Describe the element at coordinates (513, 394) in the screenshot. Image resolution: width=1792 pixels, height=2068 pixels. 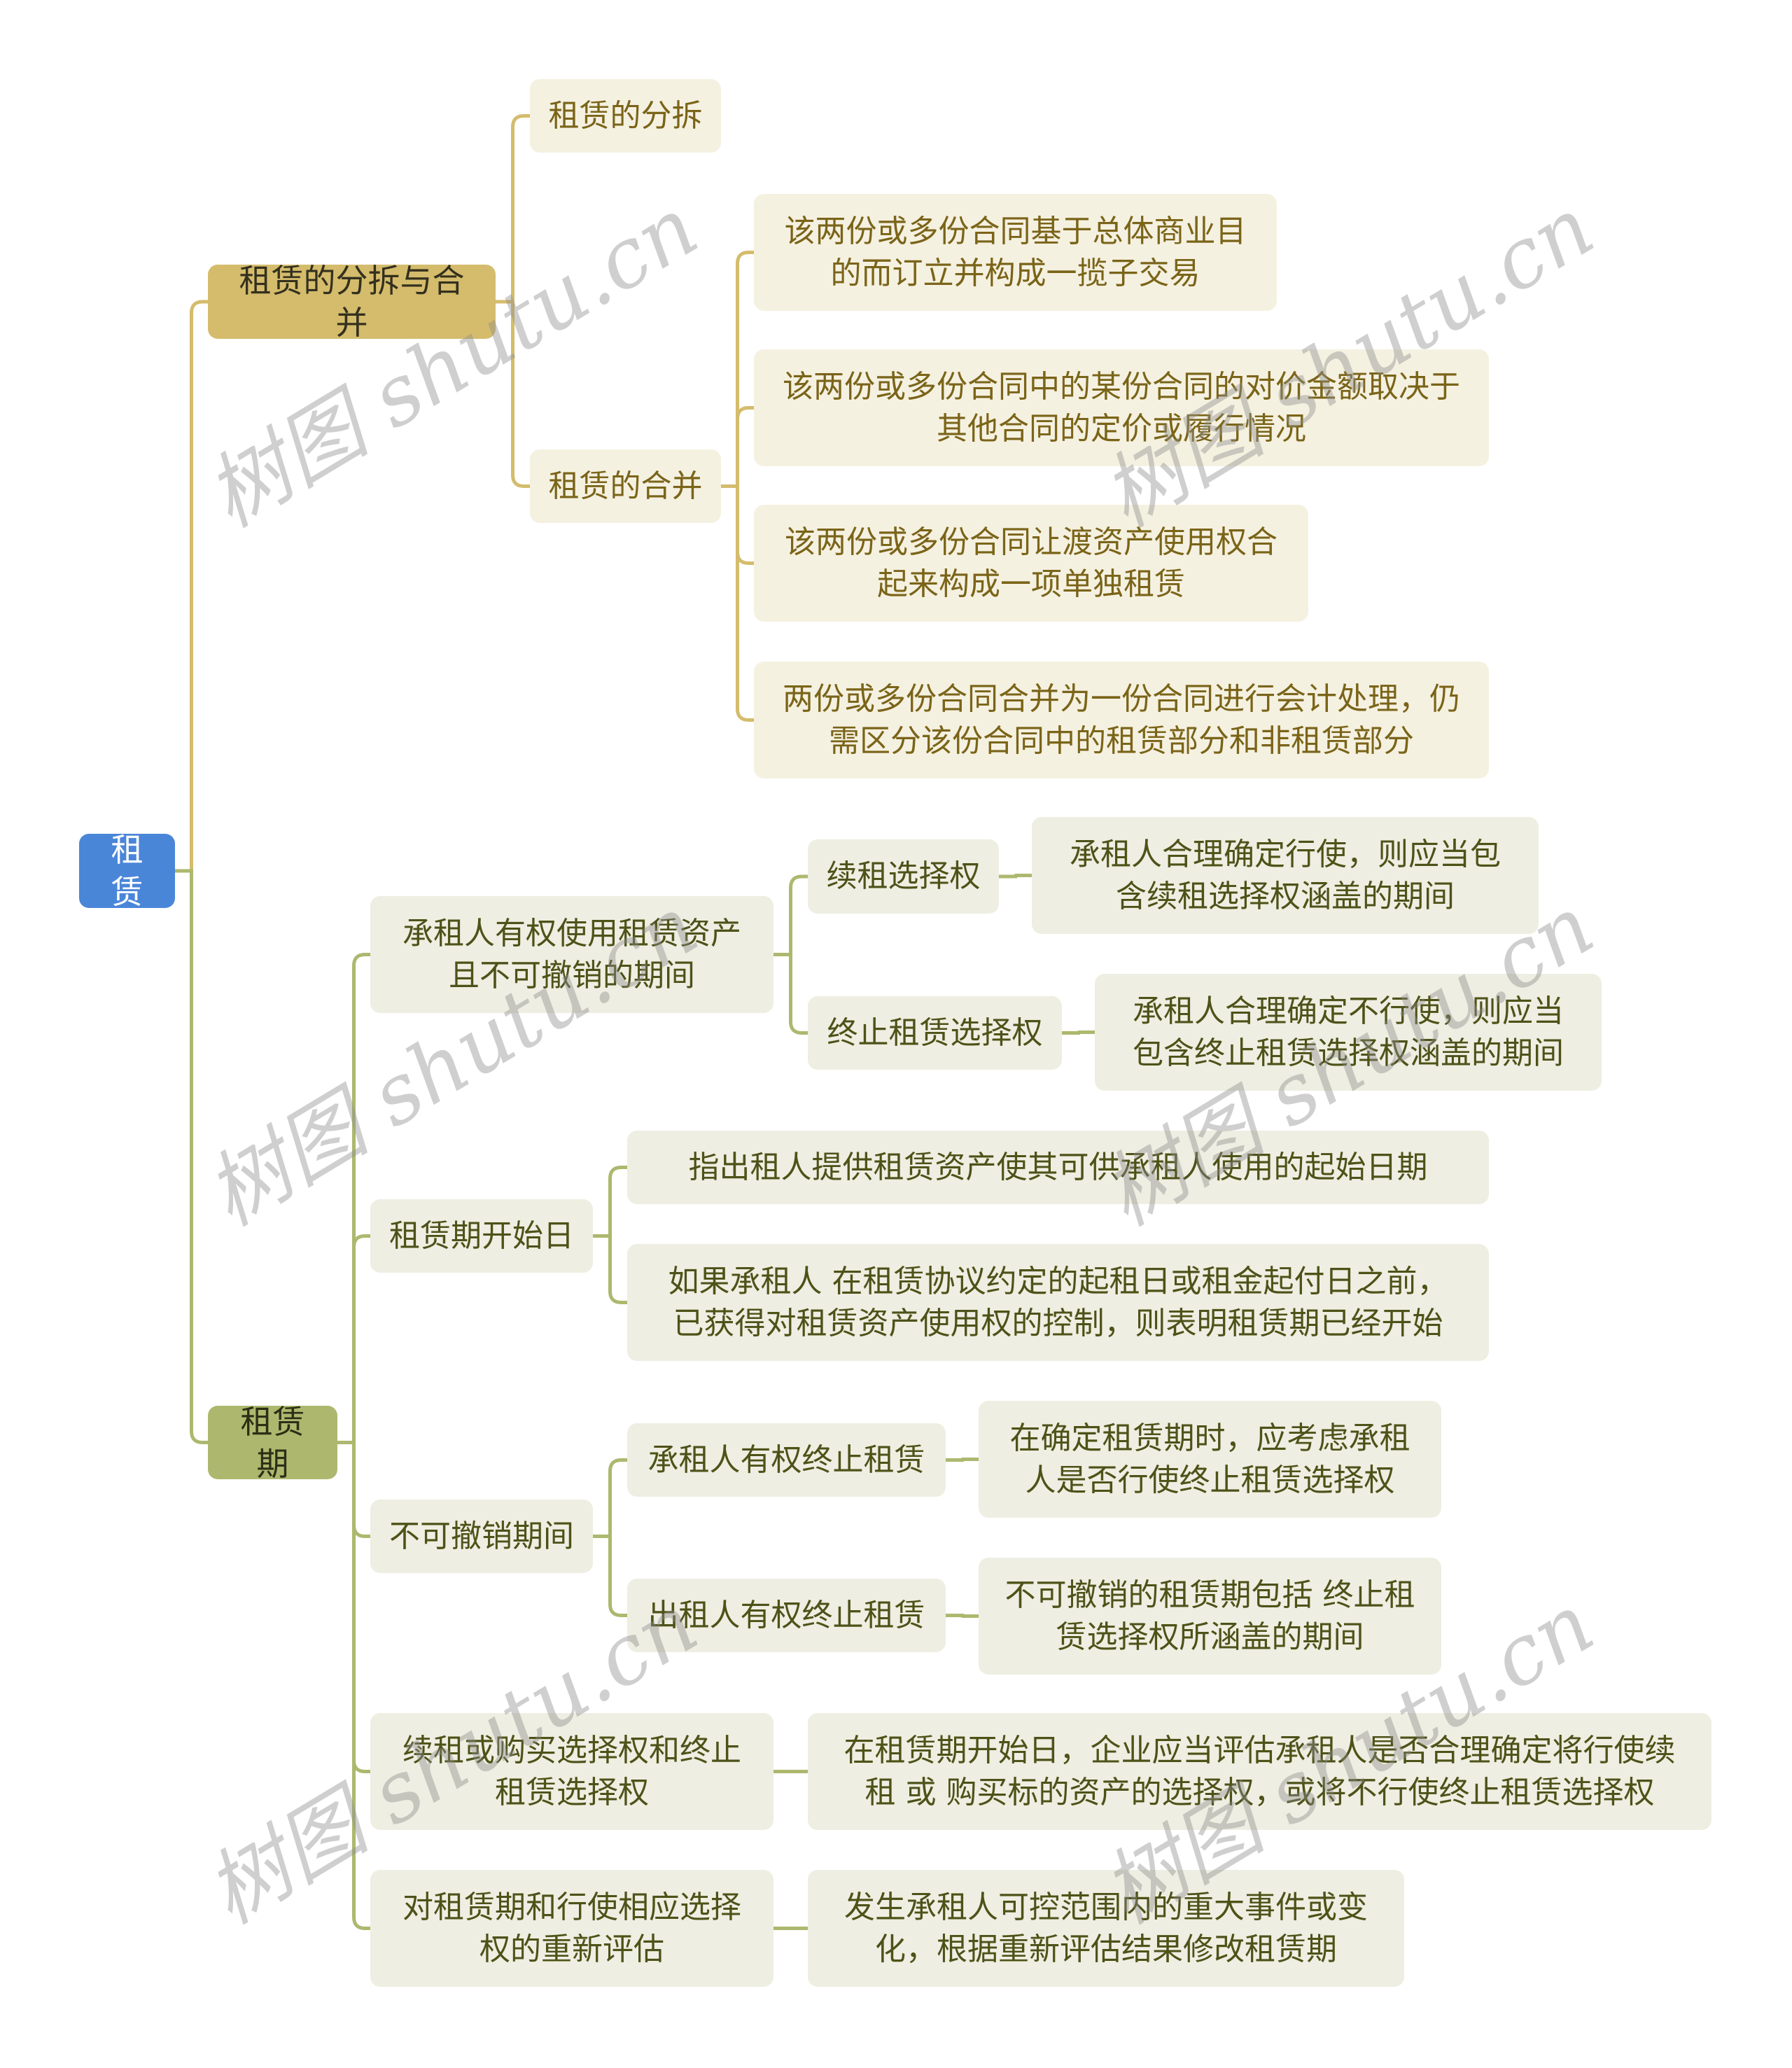
I see `connector-split-merge-merge` at that location.